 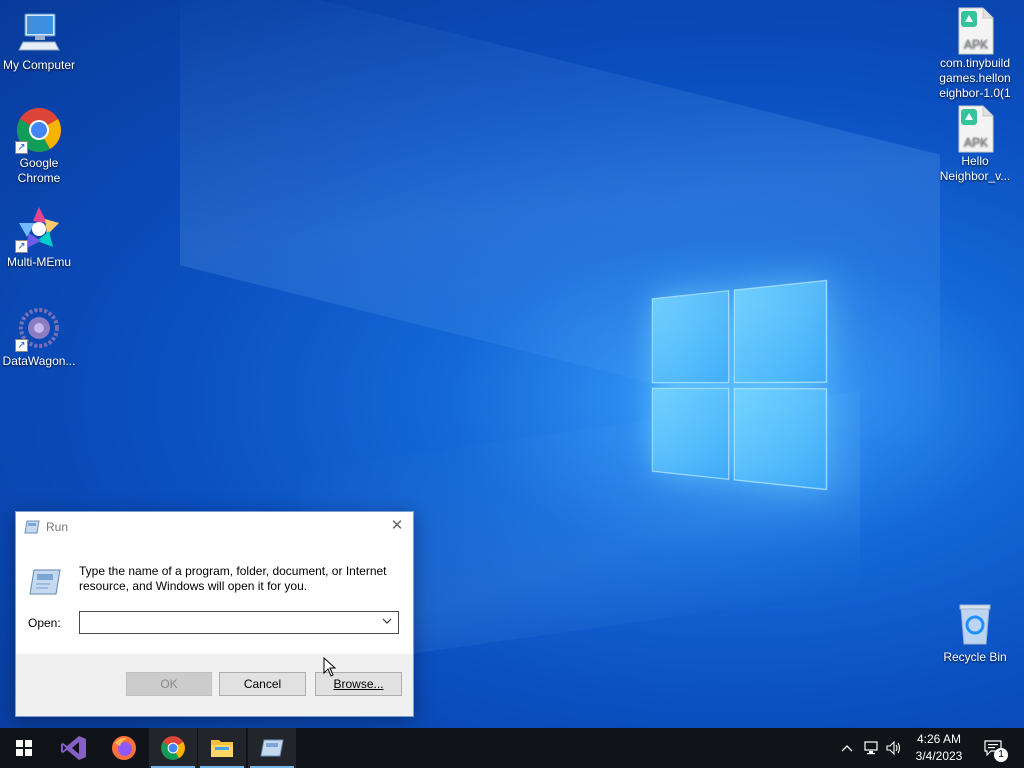 I want to click on desktop-icon-recycle-bin: Recycle Bin, so click(x=975, y=632).